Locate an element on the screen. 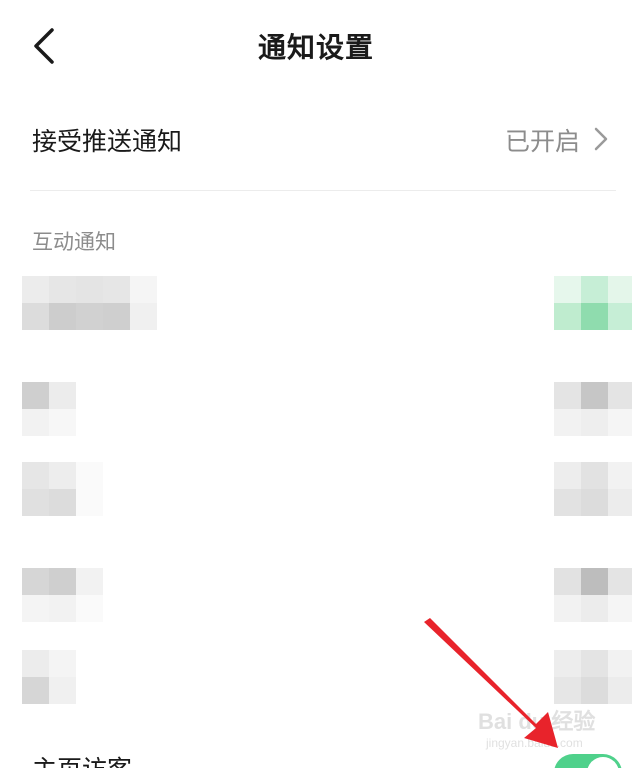 The width and height of the screenshot is (632, 768). section-title-interaction: 互动通知 is located at coordinates (74, 242).